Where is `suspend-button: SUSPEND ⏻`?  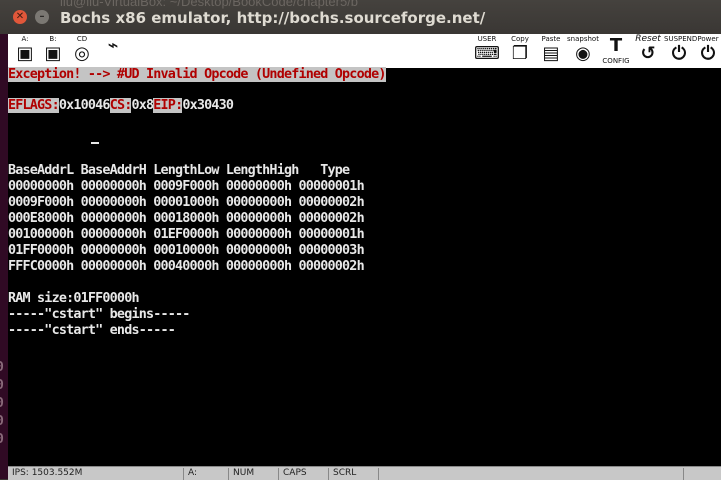
suspend-button: SUSPEND ⏻ is located at coordinates (681, 51).